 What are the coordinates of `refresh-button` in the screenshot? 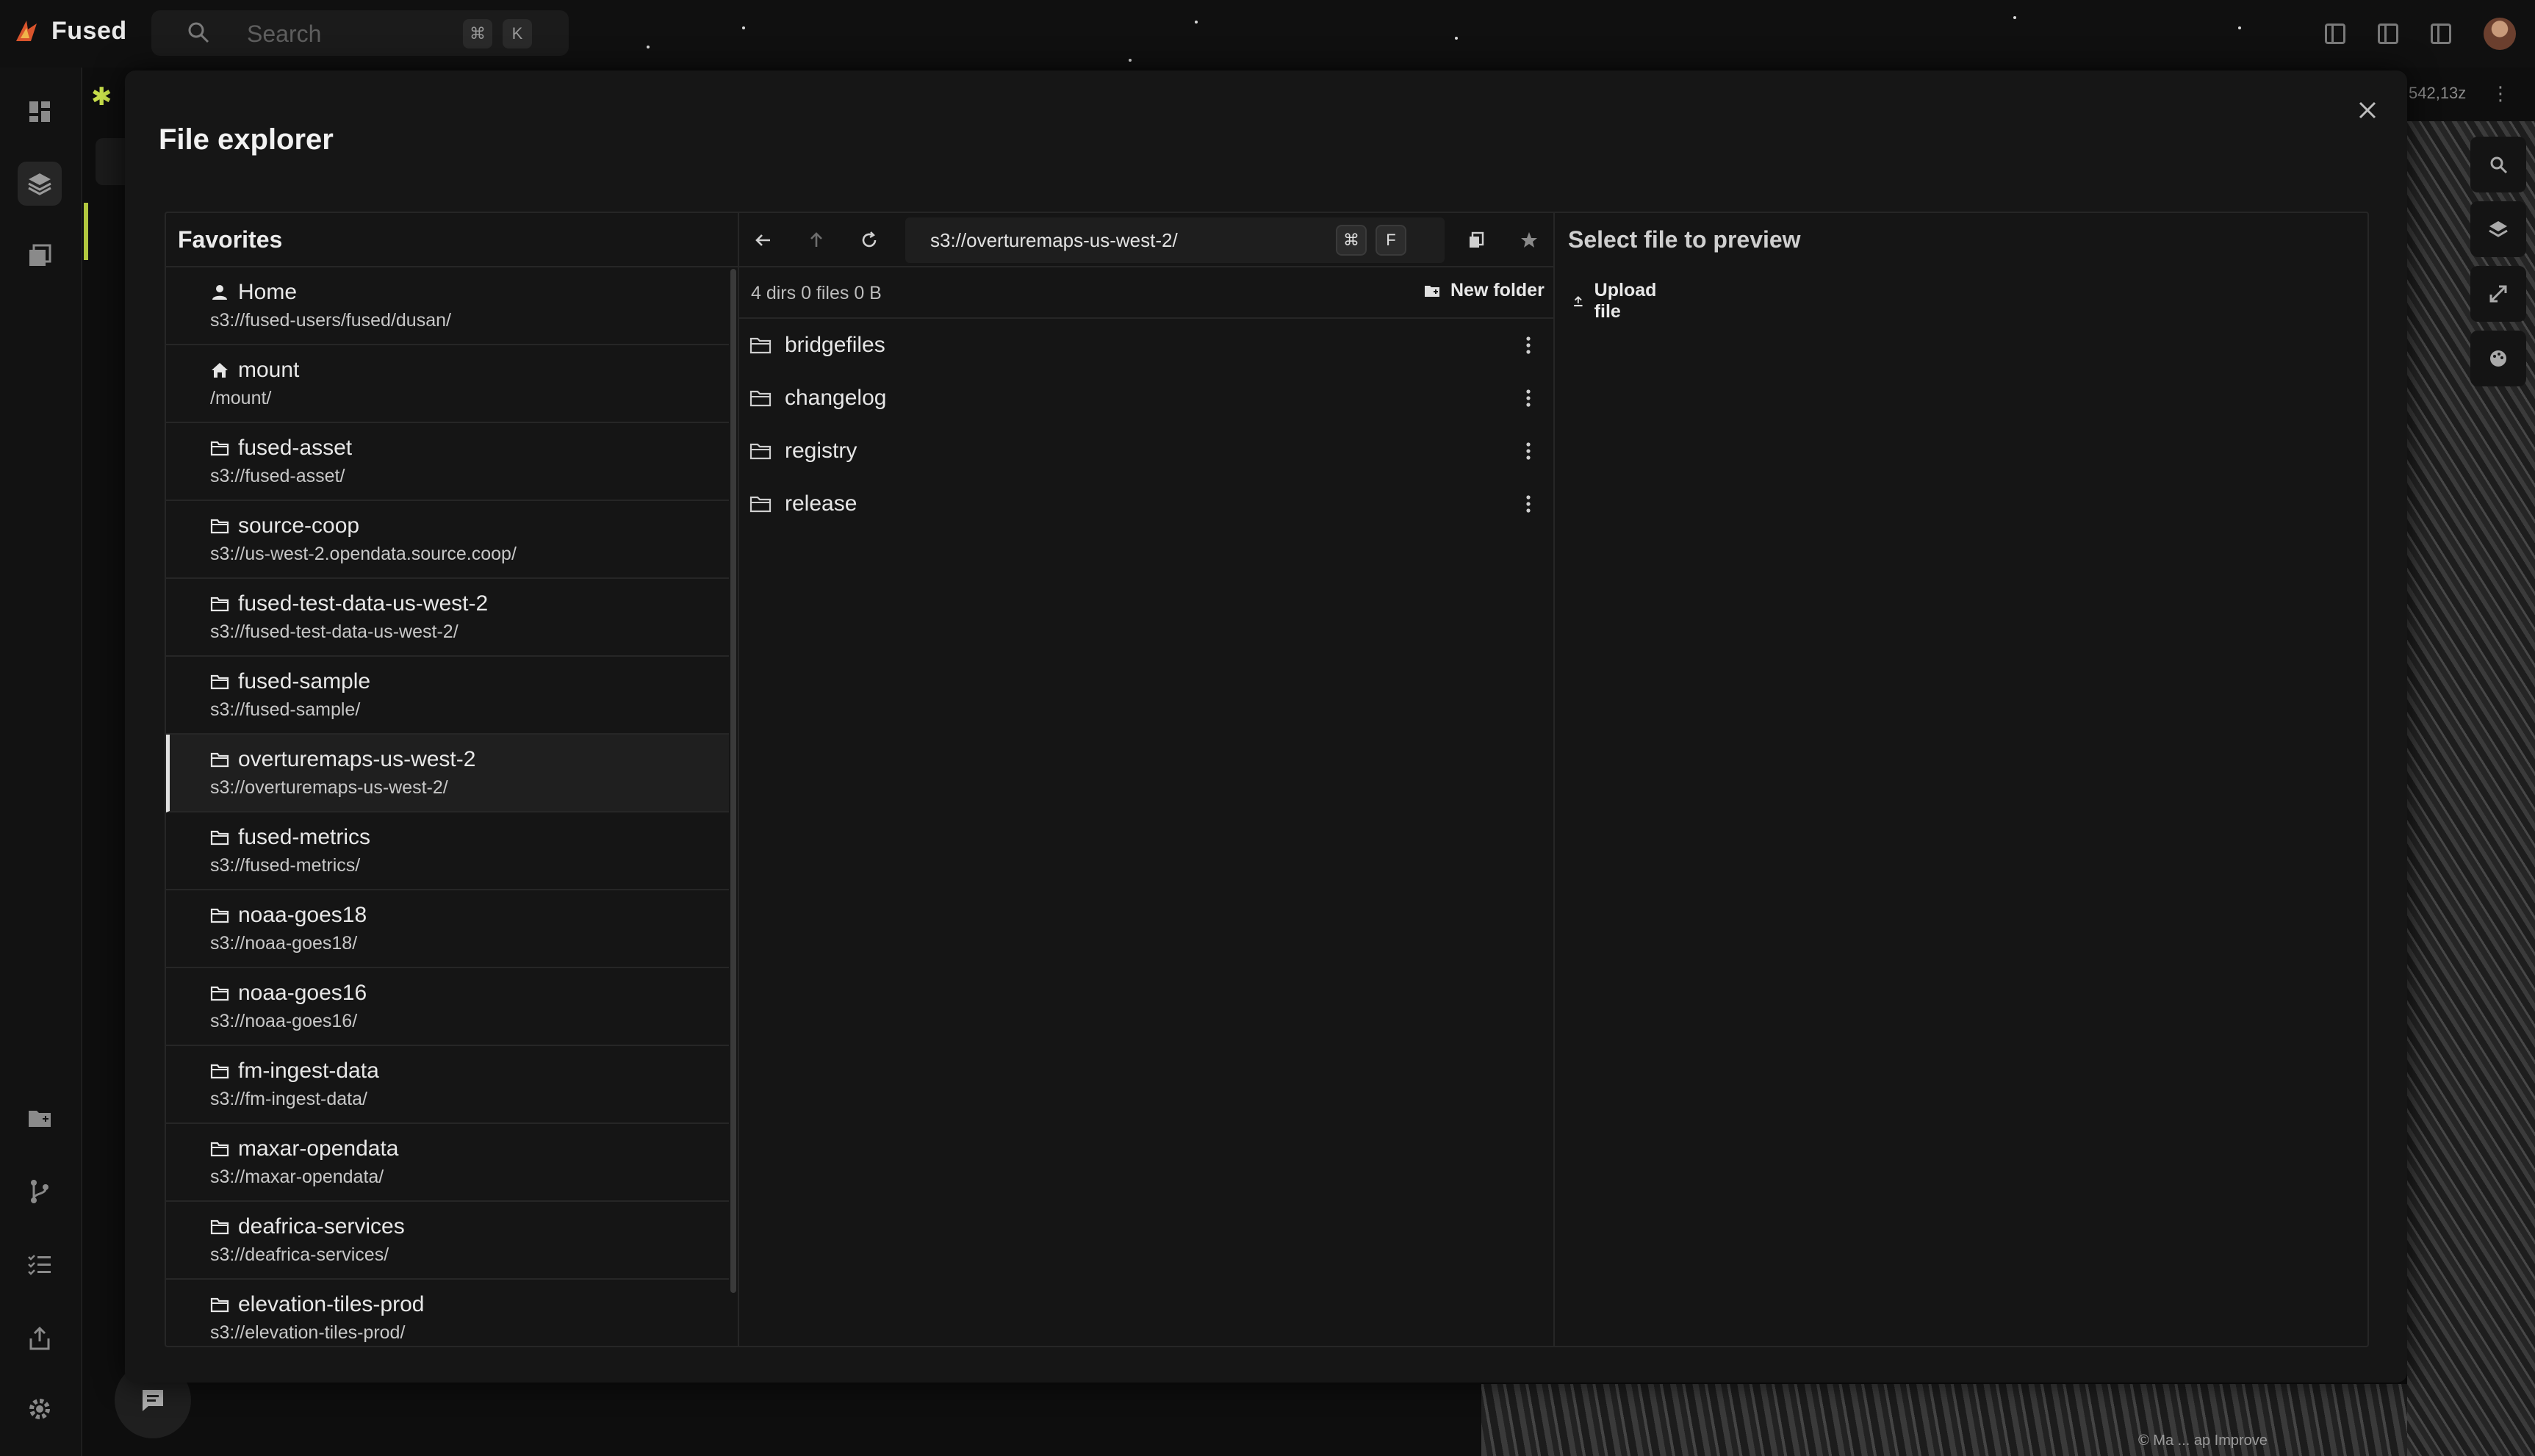 It's located at (869, 240).